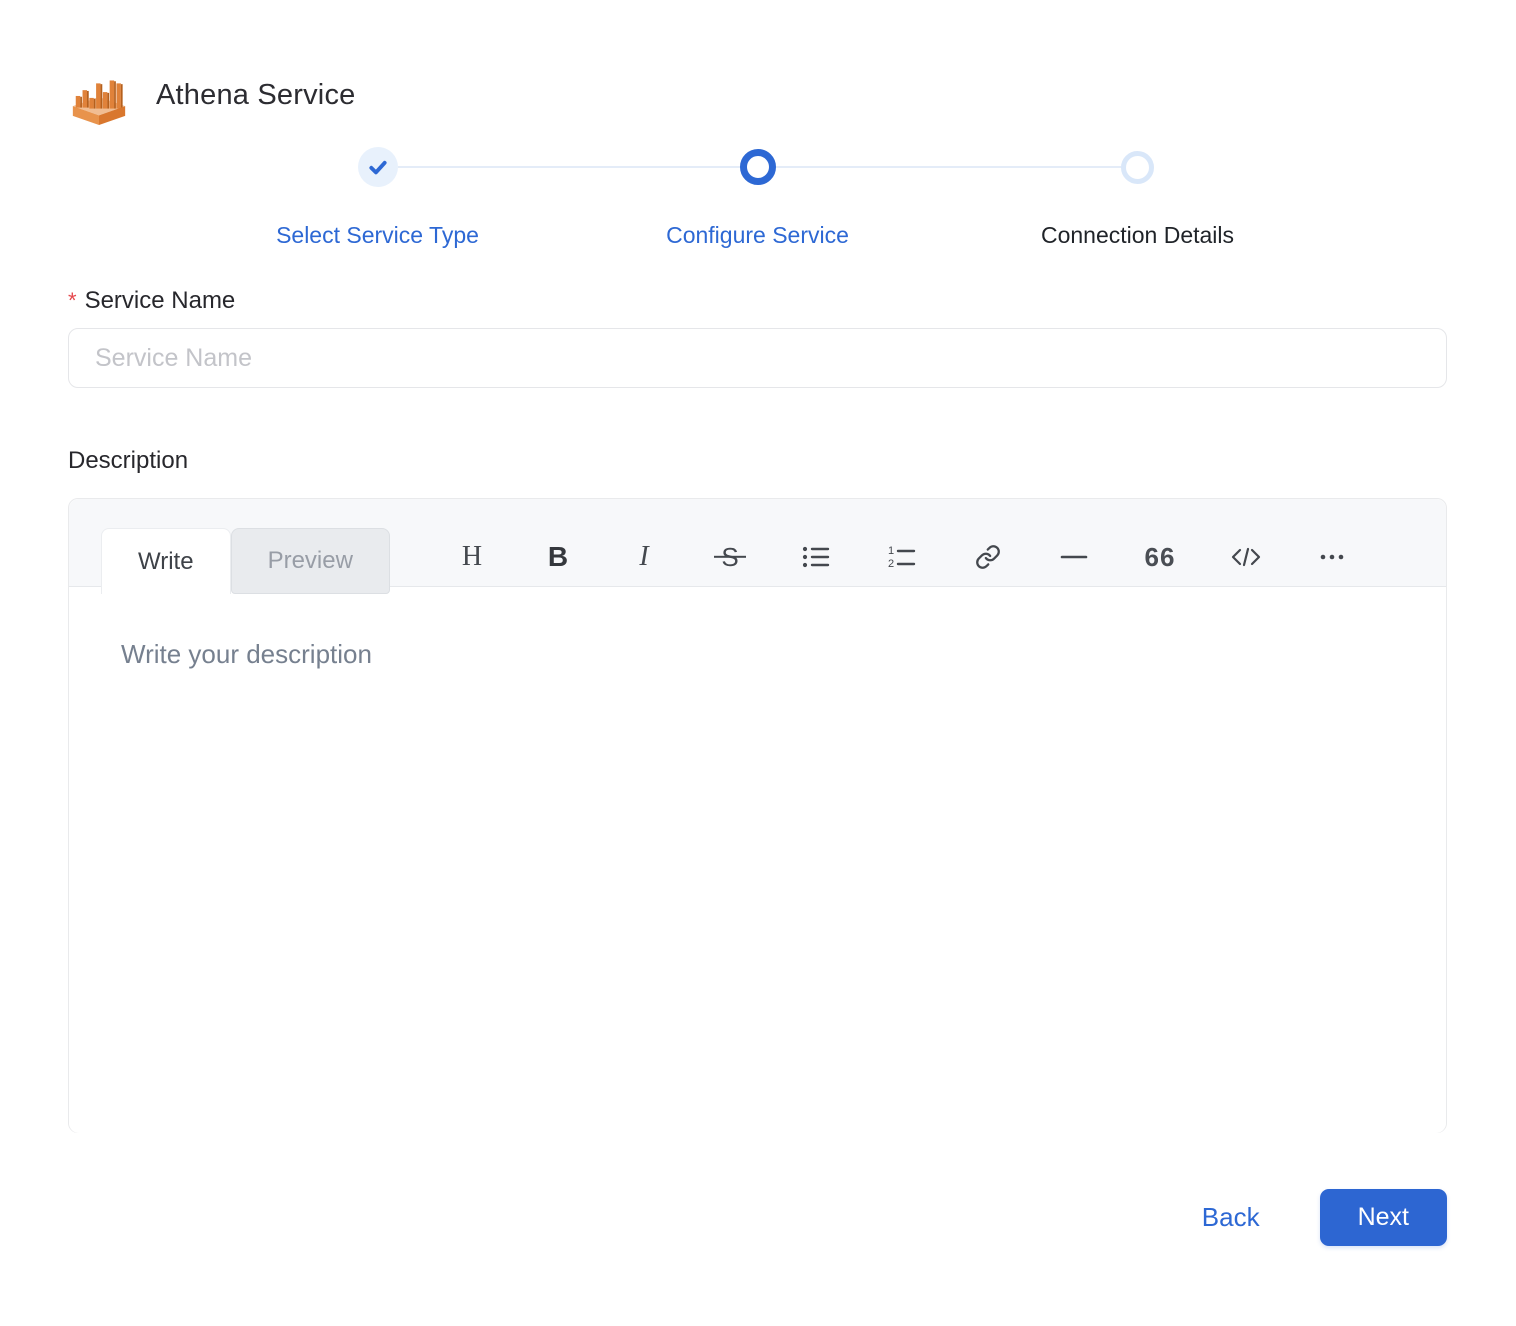 Image resolution: width=1516 pixels, height=1326 pixels. I want to click on check-icon, so click(377, 167).